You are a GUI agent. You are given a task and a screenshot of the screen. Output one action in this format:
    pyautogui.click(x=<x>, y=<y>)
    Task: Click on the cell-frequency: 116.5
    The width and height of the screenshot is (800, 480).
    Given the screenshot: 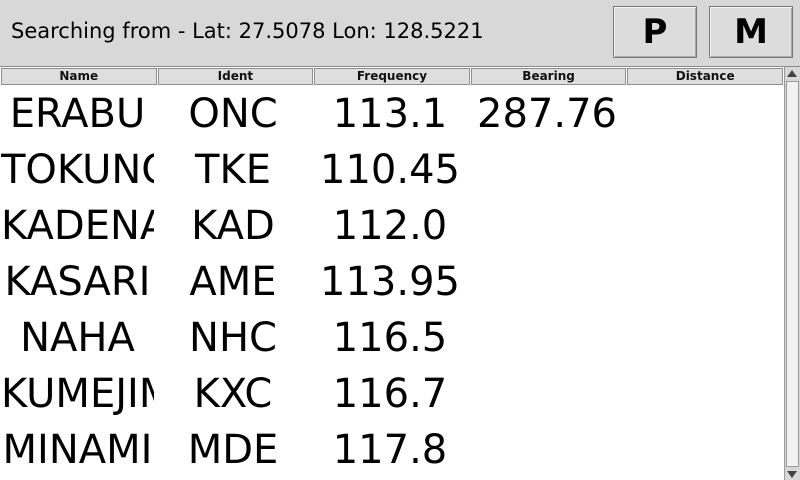 What is the action you would take?
    pyautogui.click(x=390, y=338)
    